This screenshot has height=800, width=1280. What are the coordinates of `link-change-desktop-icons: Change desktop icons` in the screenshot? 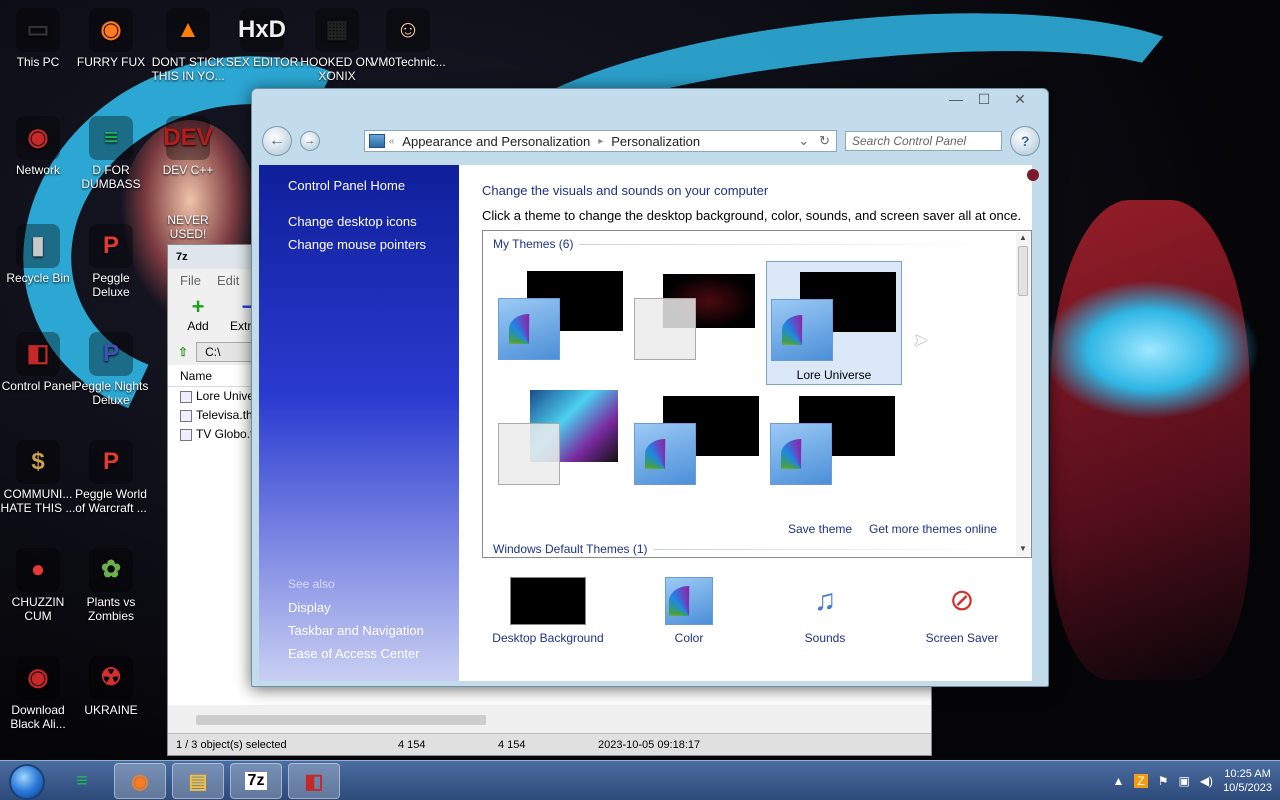 It's located at (373, 224).